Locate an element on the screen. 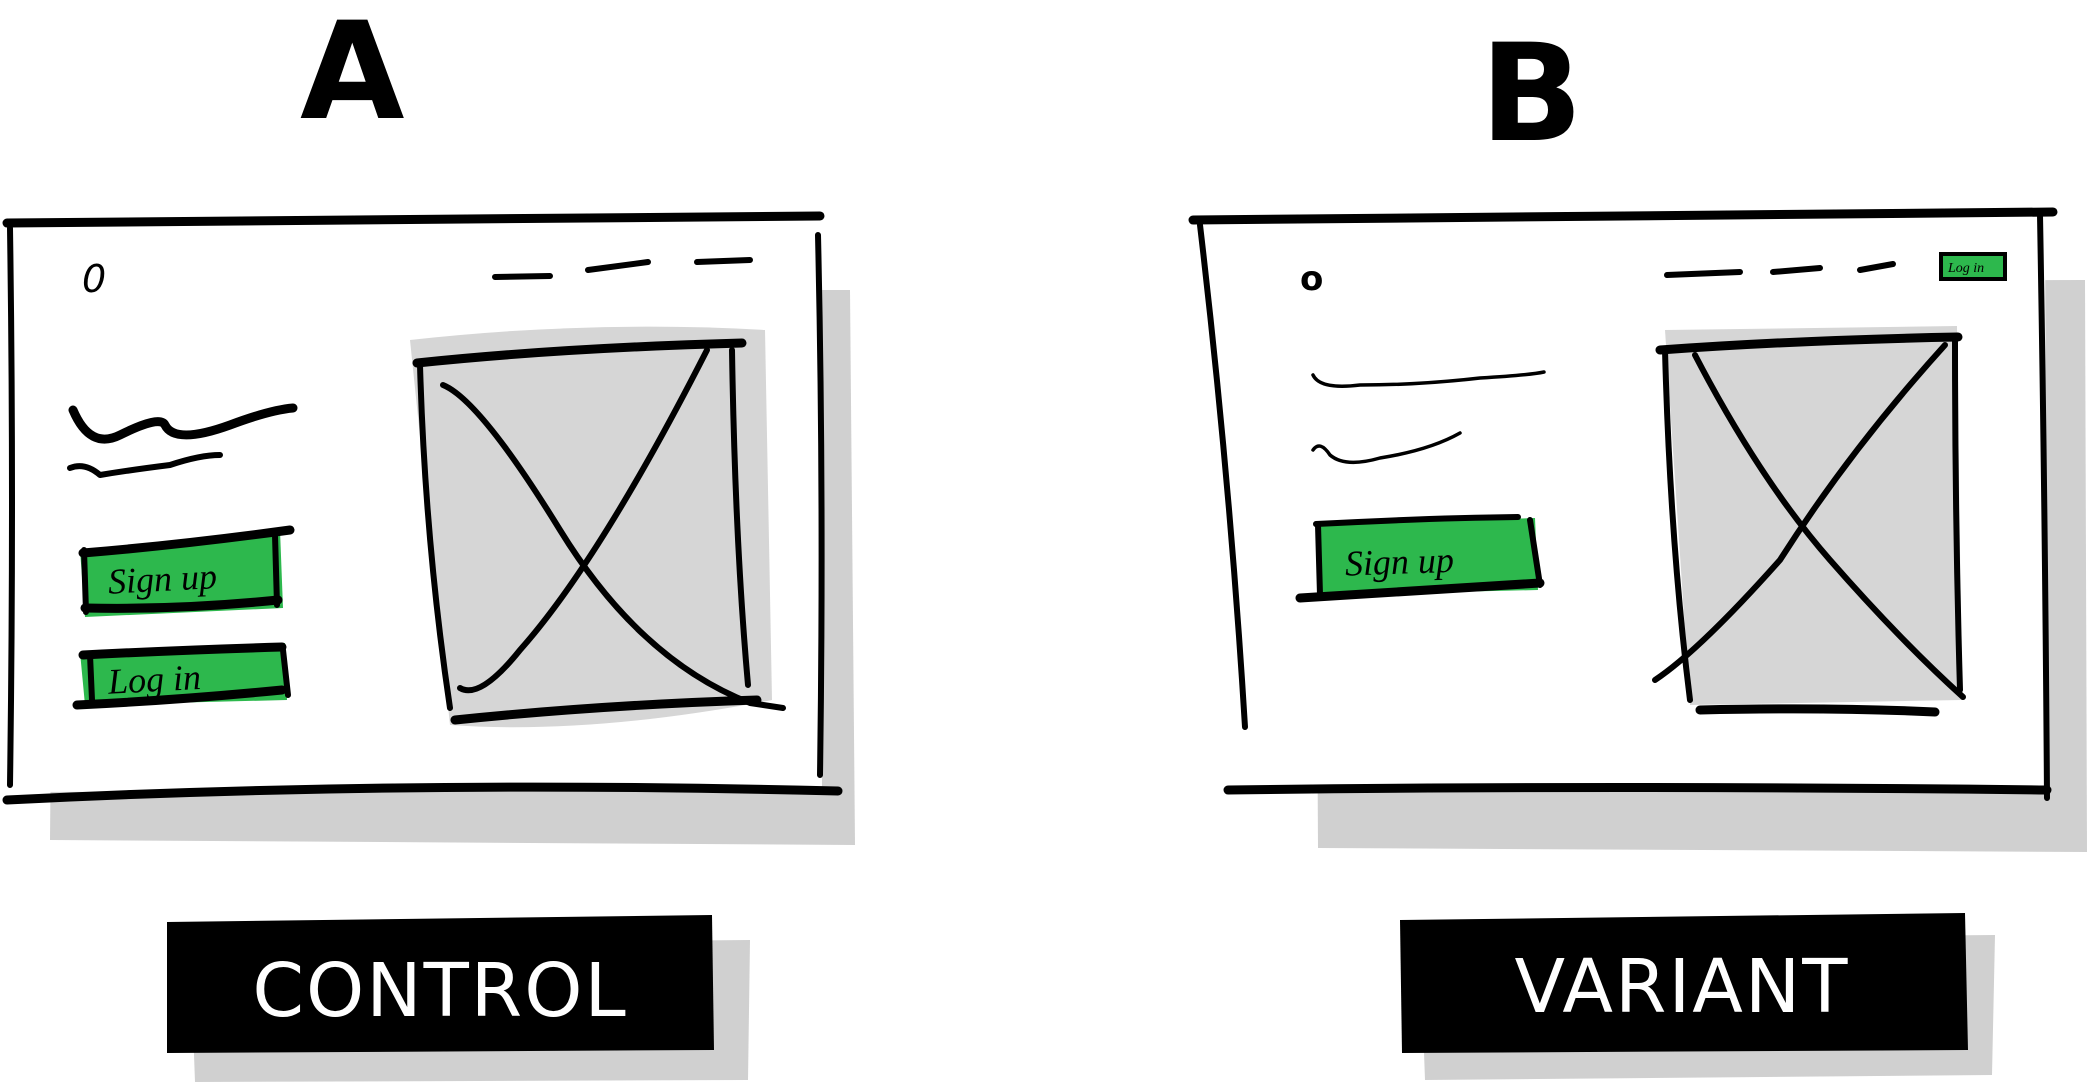 Image resolution: width=2091 pixels, height=1090 pixels. label-control: CONTROL is located at coordinates (458, 998).